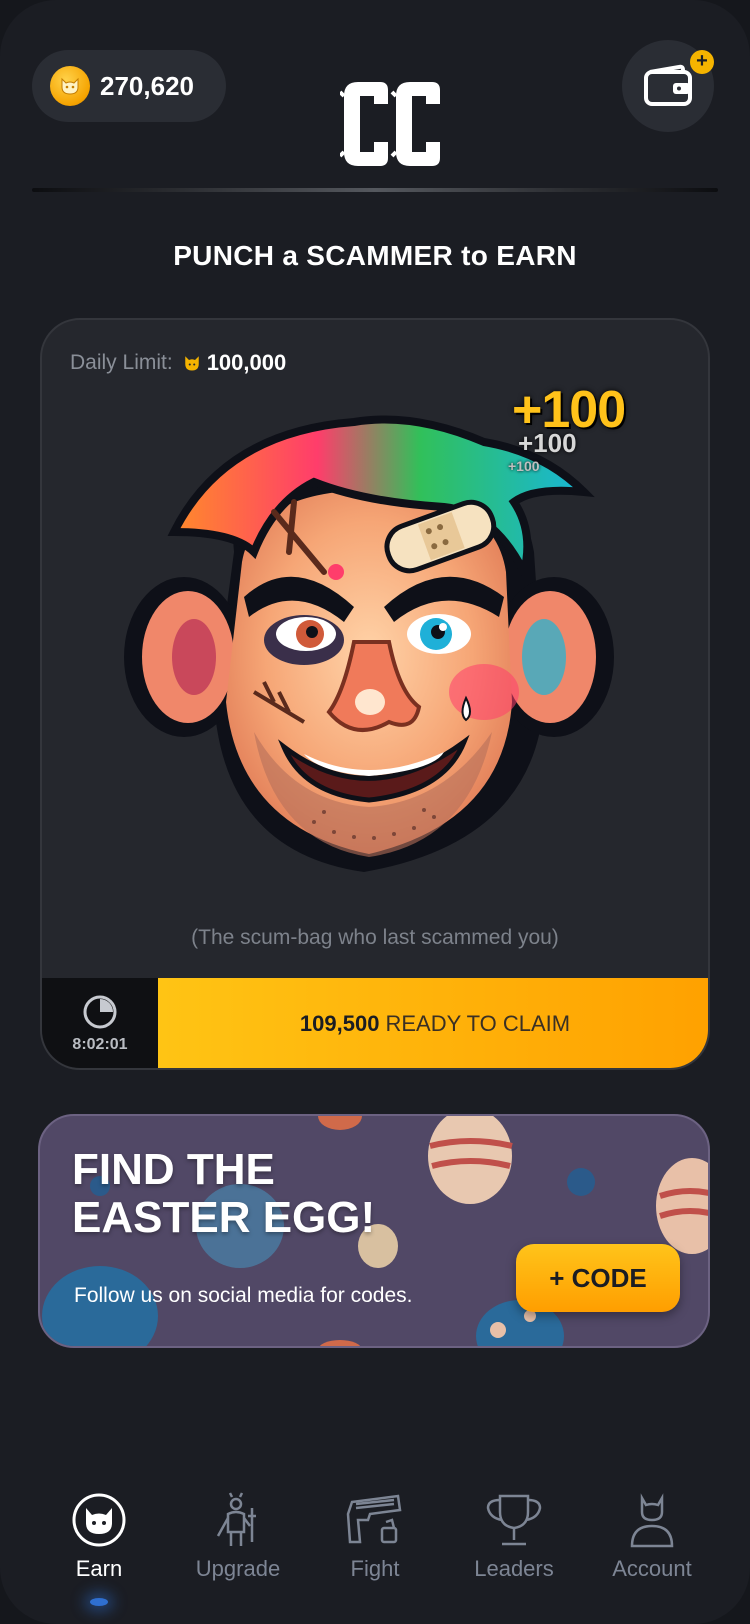 The image size is (750, 1624). I want to click on upgrade-figure-icon, so click(238, 1520).